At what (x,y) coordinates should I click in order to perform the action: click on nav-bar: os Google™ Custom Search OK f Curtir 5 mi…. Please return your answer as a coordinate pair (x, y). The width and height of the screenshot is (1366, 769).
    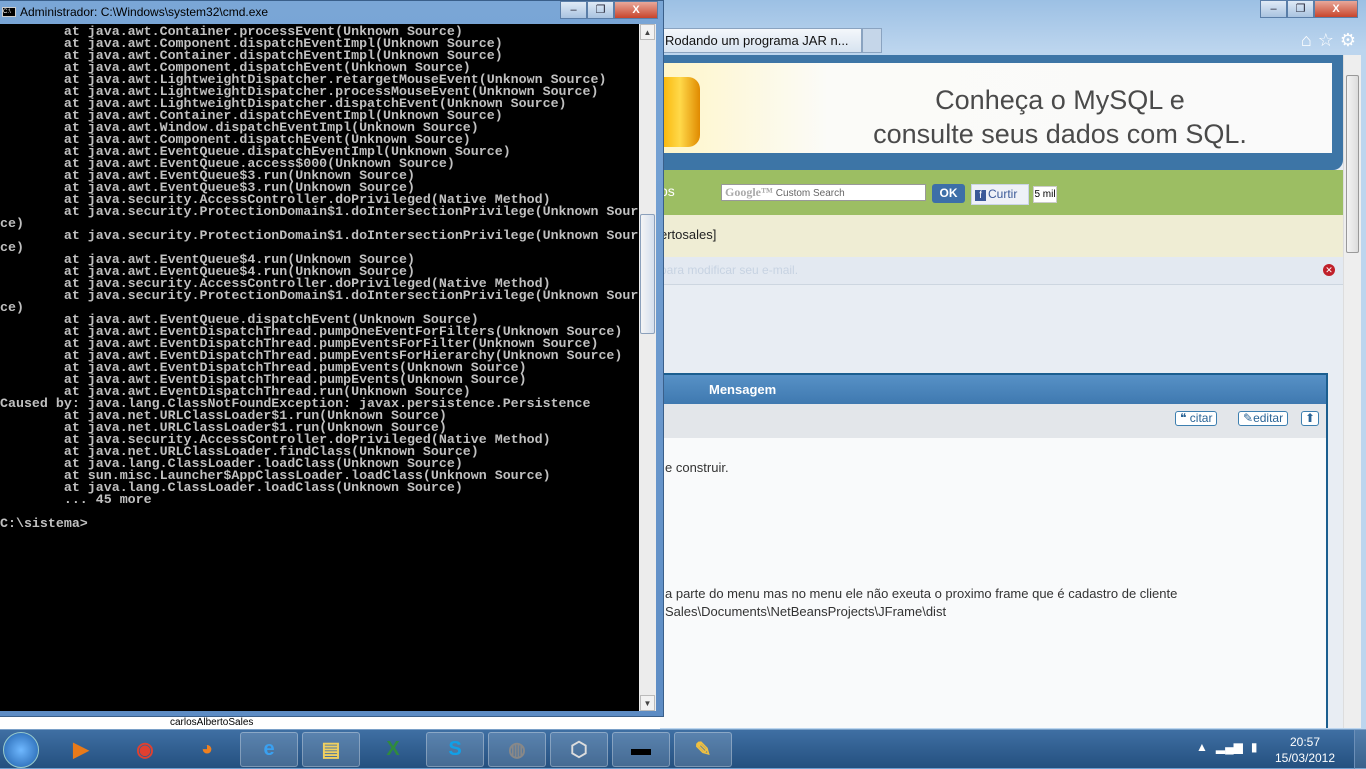
    Looking at the image, I should click on (1001, 192).